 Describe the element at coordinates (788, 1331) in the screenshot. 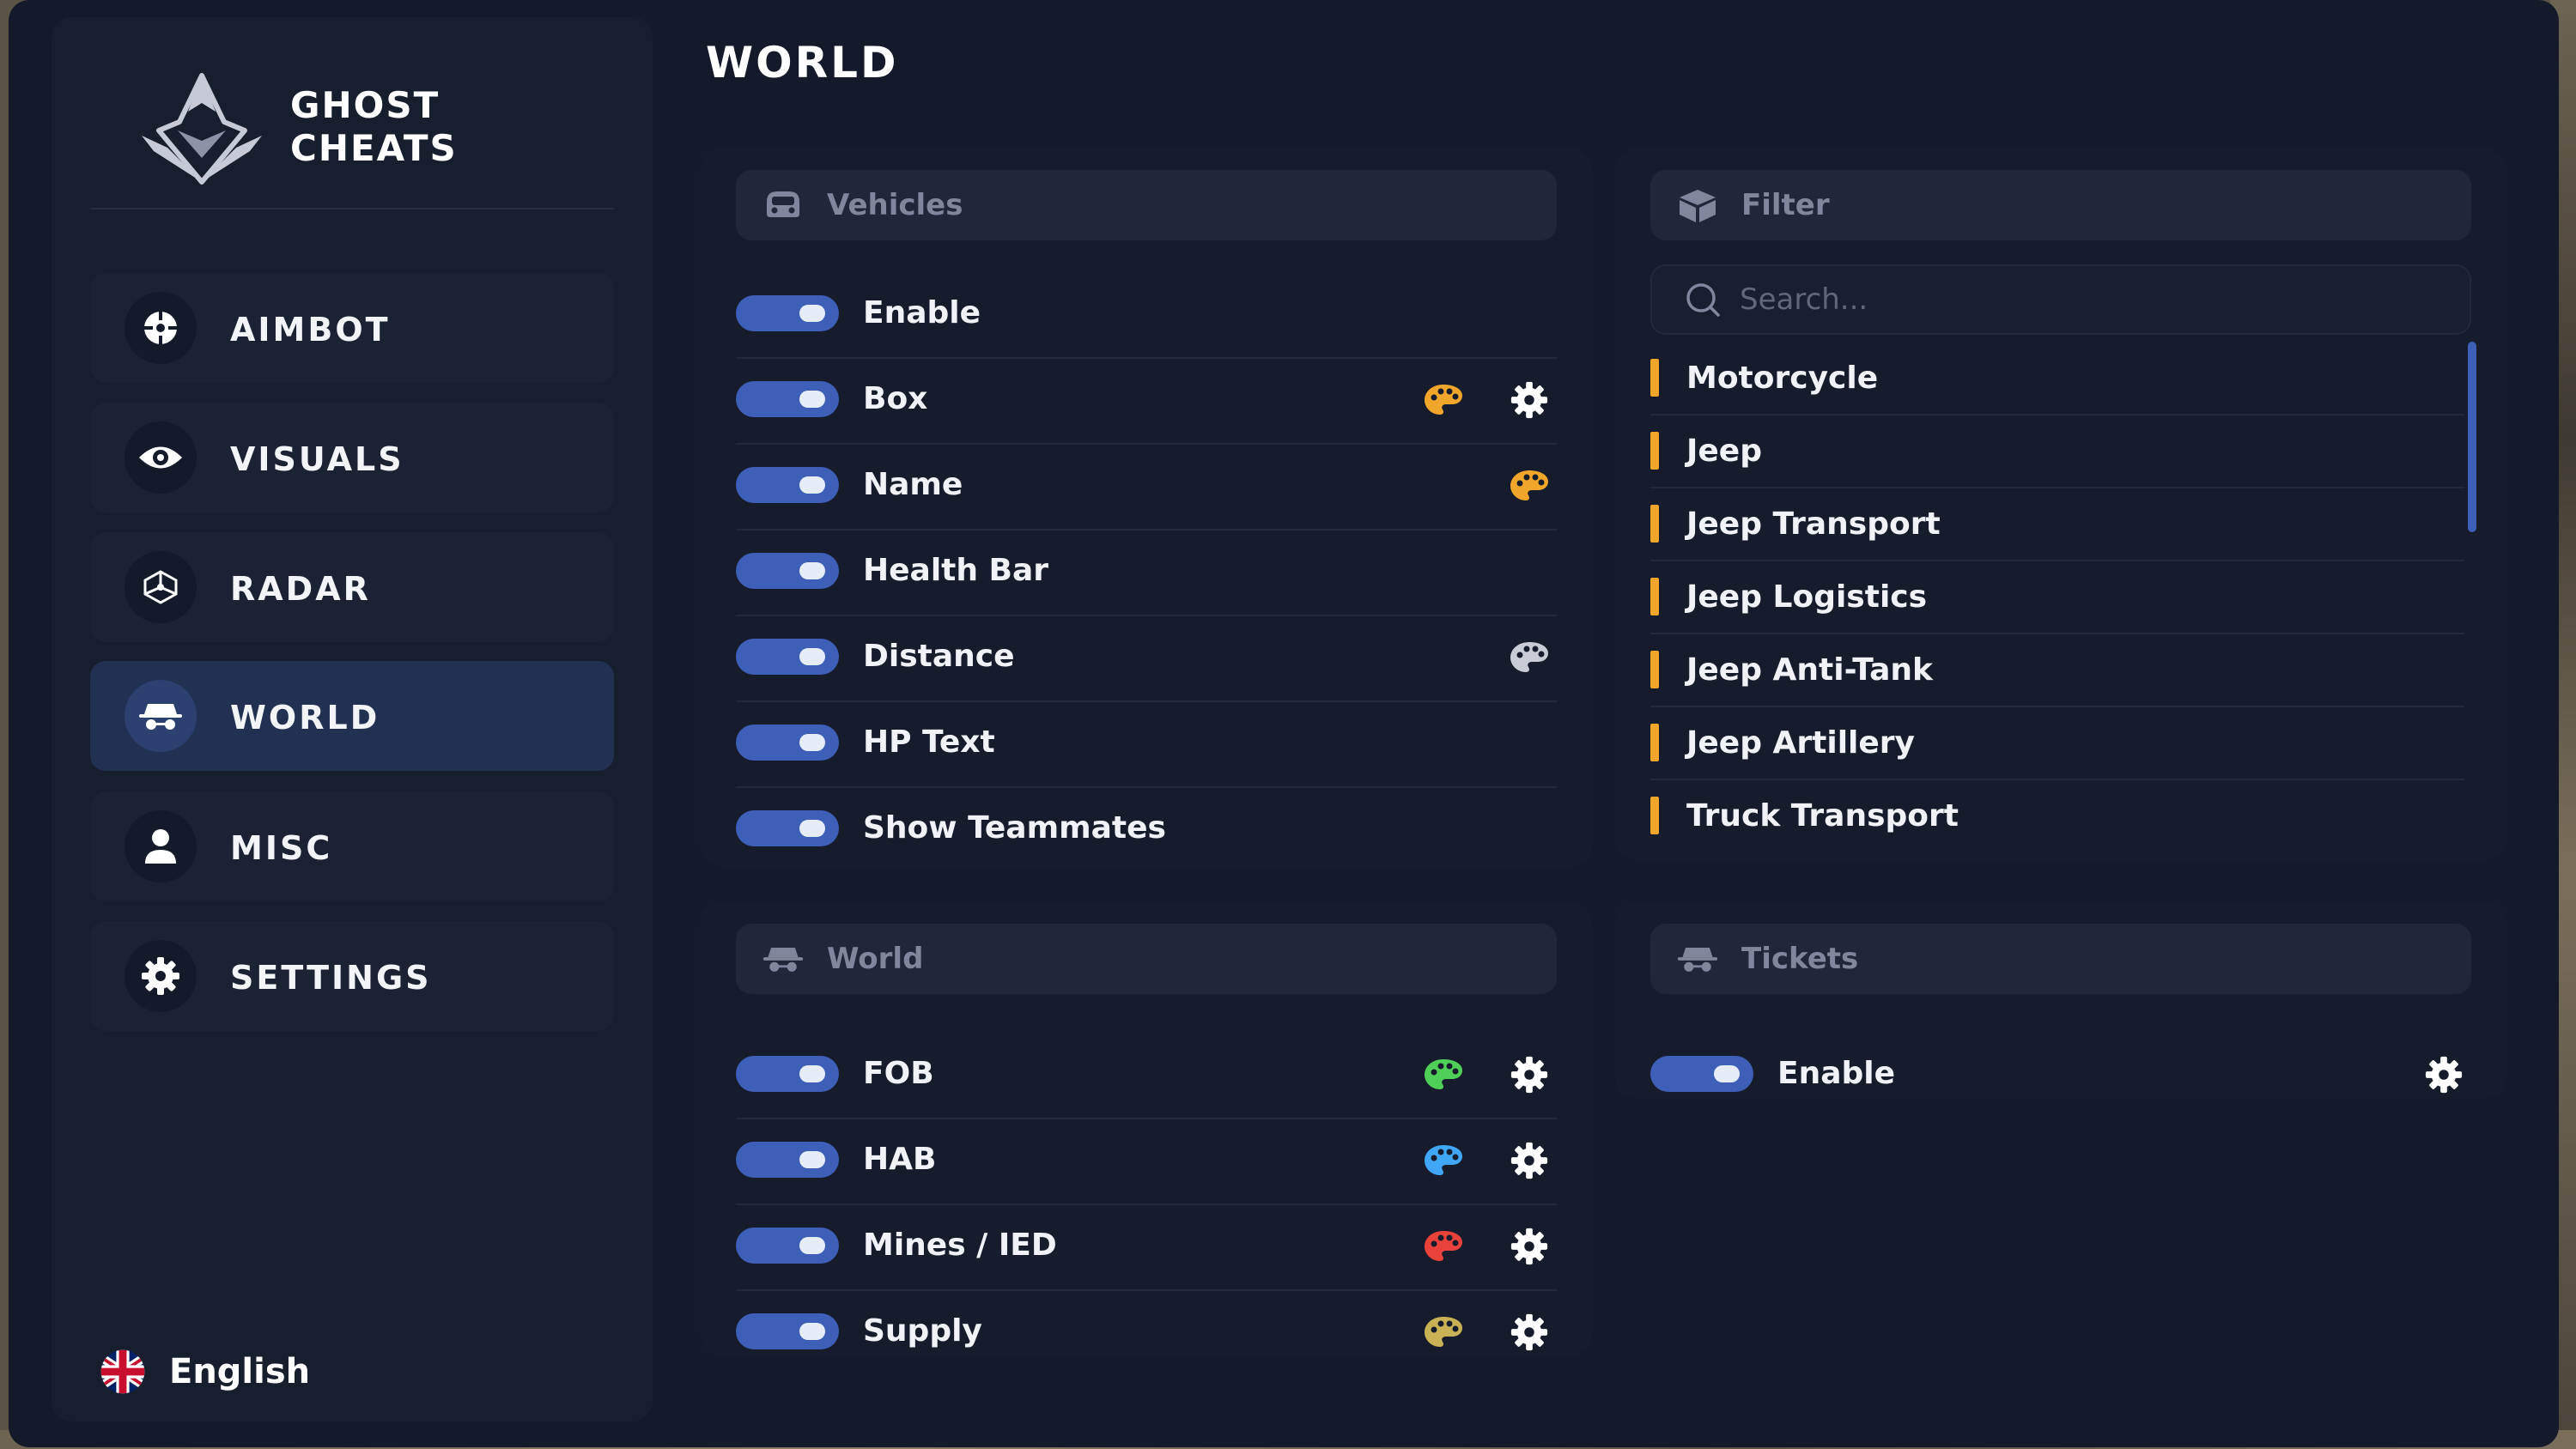

I see `supply-toggle` at that location.